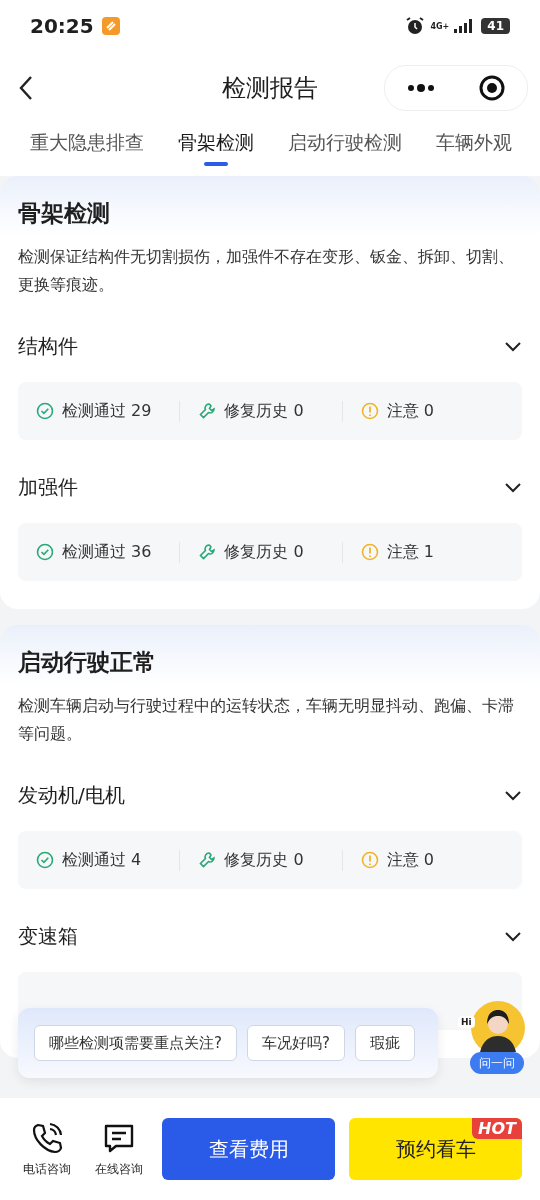 The height and width of the screenshot is (1200, 540). Describe the element at coordinates (497, 1128) in the screenshot. I see `hot-badge: HOT` at that location.